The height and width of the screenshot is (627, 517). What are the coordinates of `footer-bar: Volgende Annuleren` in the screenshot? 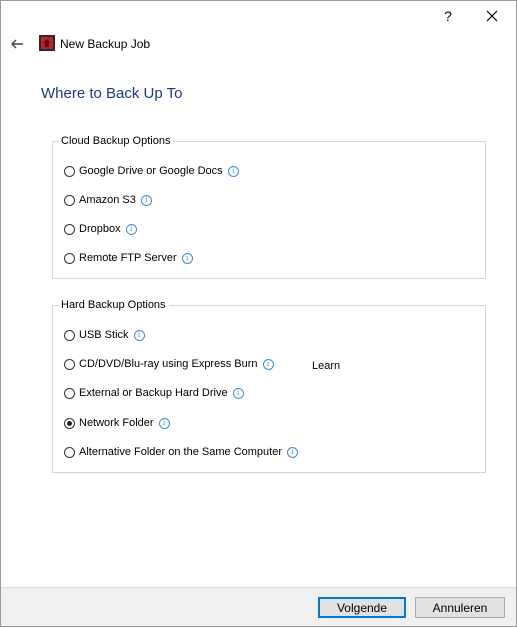 It's located at (258, 606).